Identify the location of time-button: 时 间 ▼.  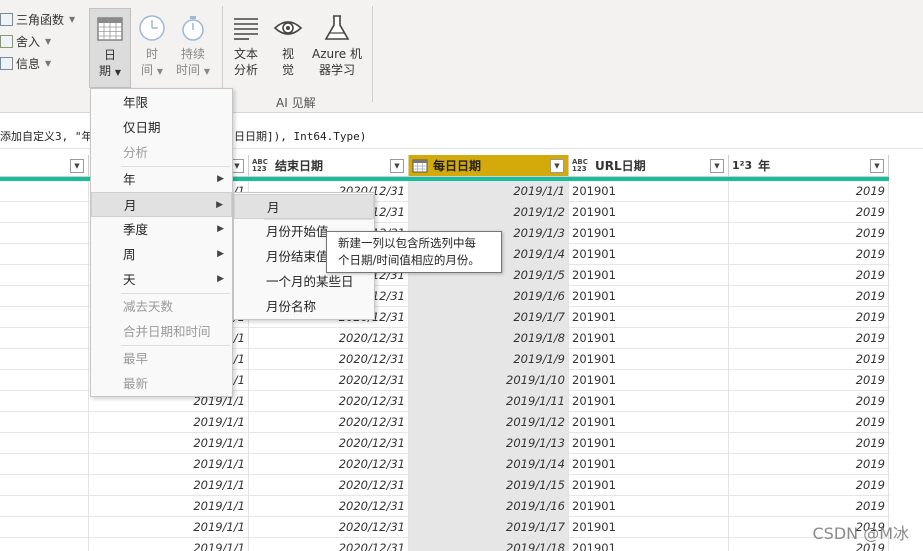
(152, 48).